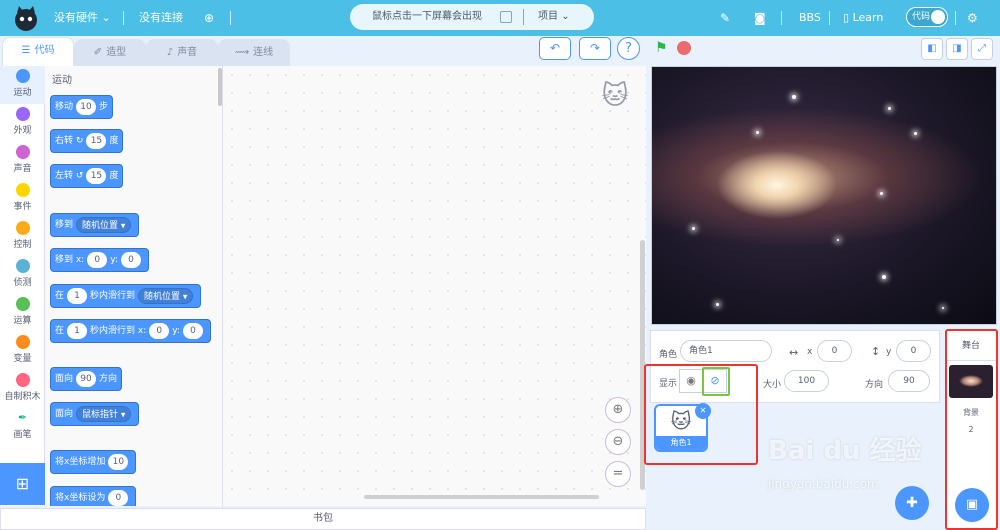  Describe the element at coordinates (64, 107) in the screenshot. I see `block-text: 移动` at that location.